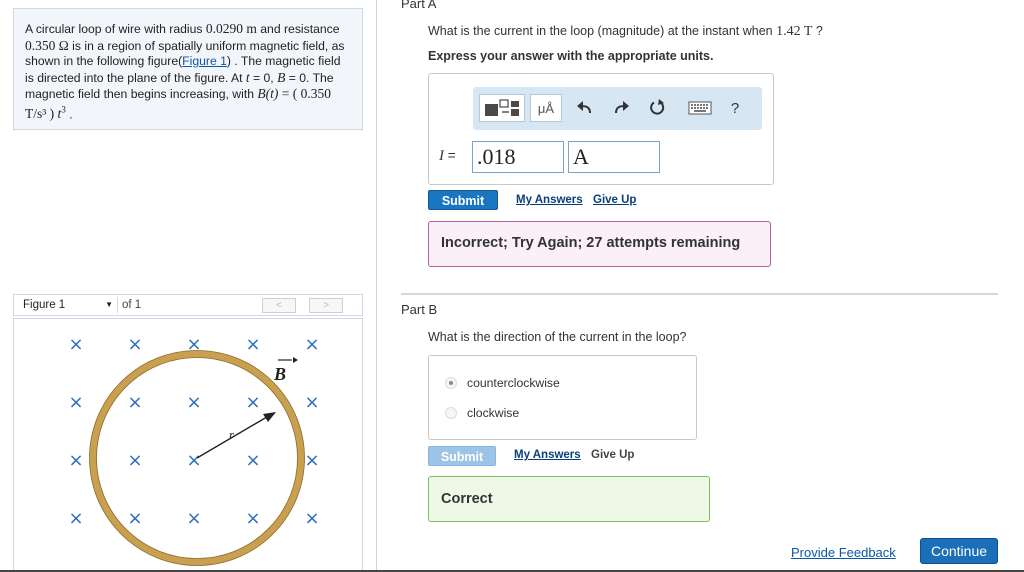  What do you see at coordinates (279, 374) in the screenshot?
I see `b-vector-label: B` at bounding box center [279, 374].